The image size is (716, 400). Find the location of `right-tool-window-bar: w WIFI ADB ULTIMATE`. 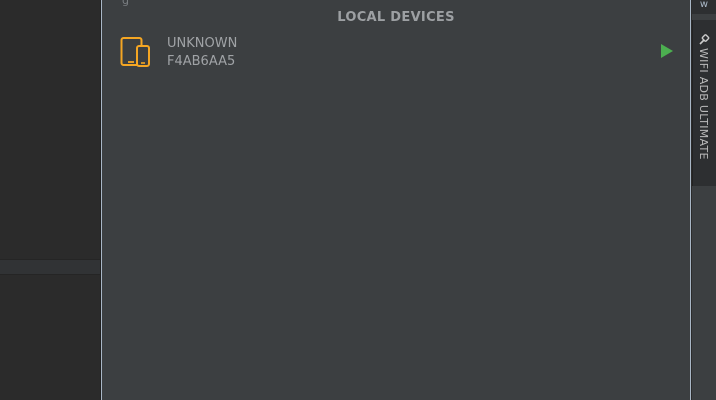

right-tool-window-bar: w WIFI ADB ULTIMATE is located at coordinates (704, 200).